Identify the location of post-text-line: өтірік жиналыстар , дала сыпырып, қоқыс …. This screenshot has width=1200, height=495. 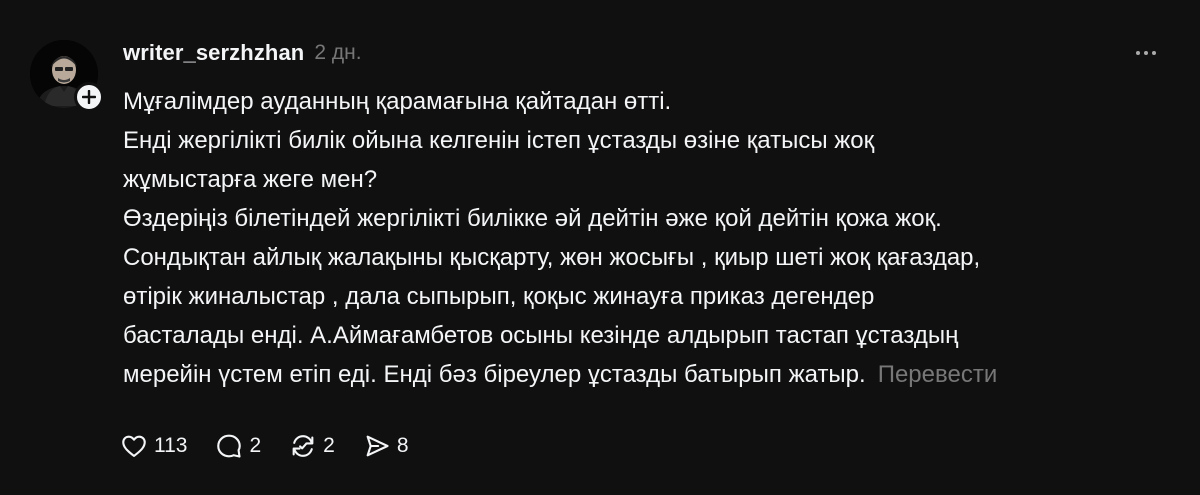
(499, 296).